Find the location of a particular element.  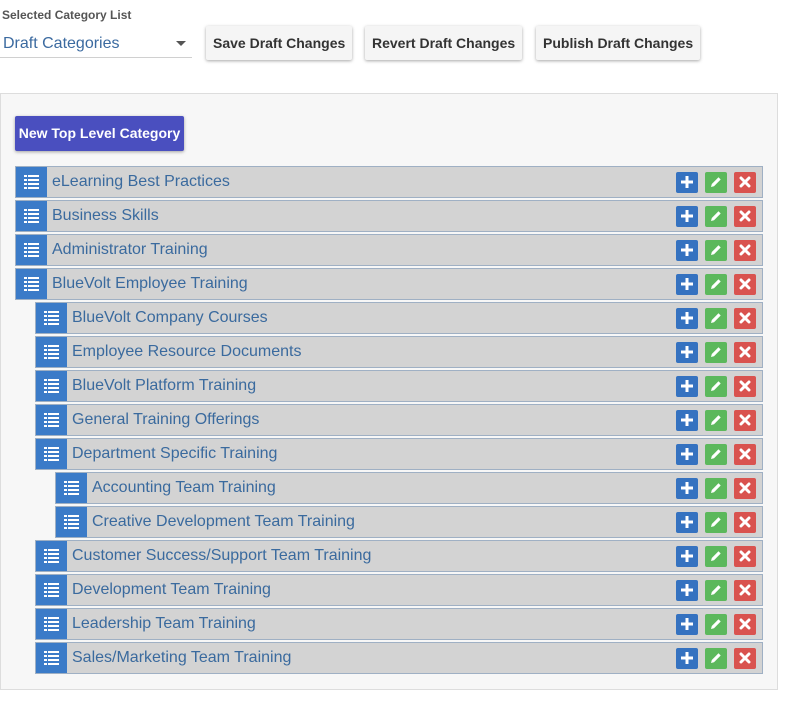

category-label: BlueVolt Company Courses is located at coordinates (170, 317).